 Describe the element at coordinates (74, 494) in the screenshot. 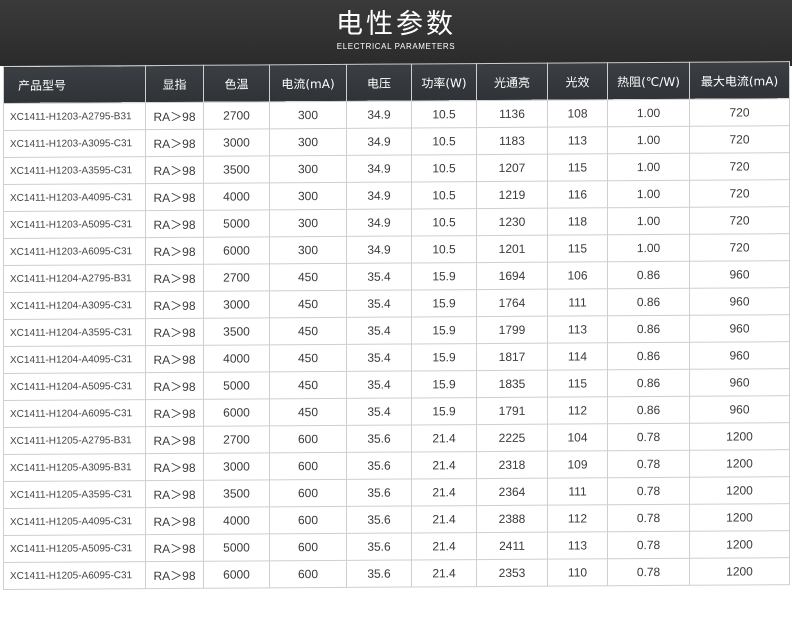

I see `cell-model: XC1411-H1205-A3595-C31` at that location.